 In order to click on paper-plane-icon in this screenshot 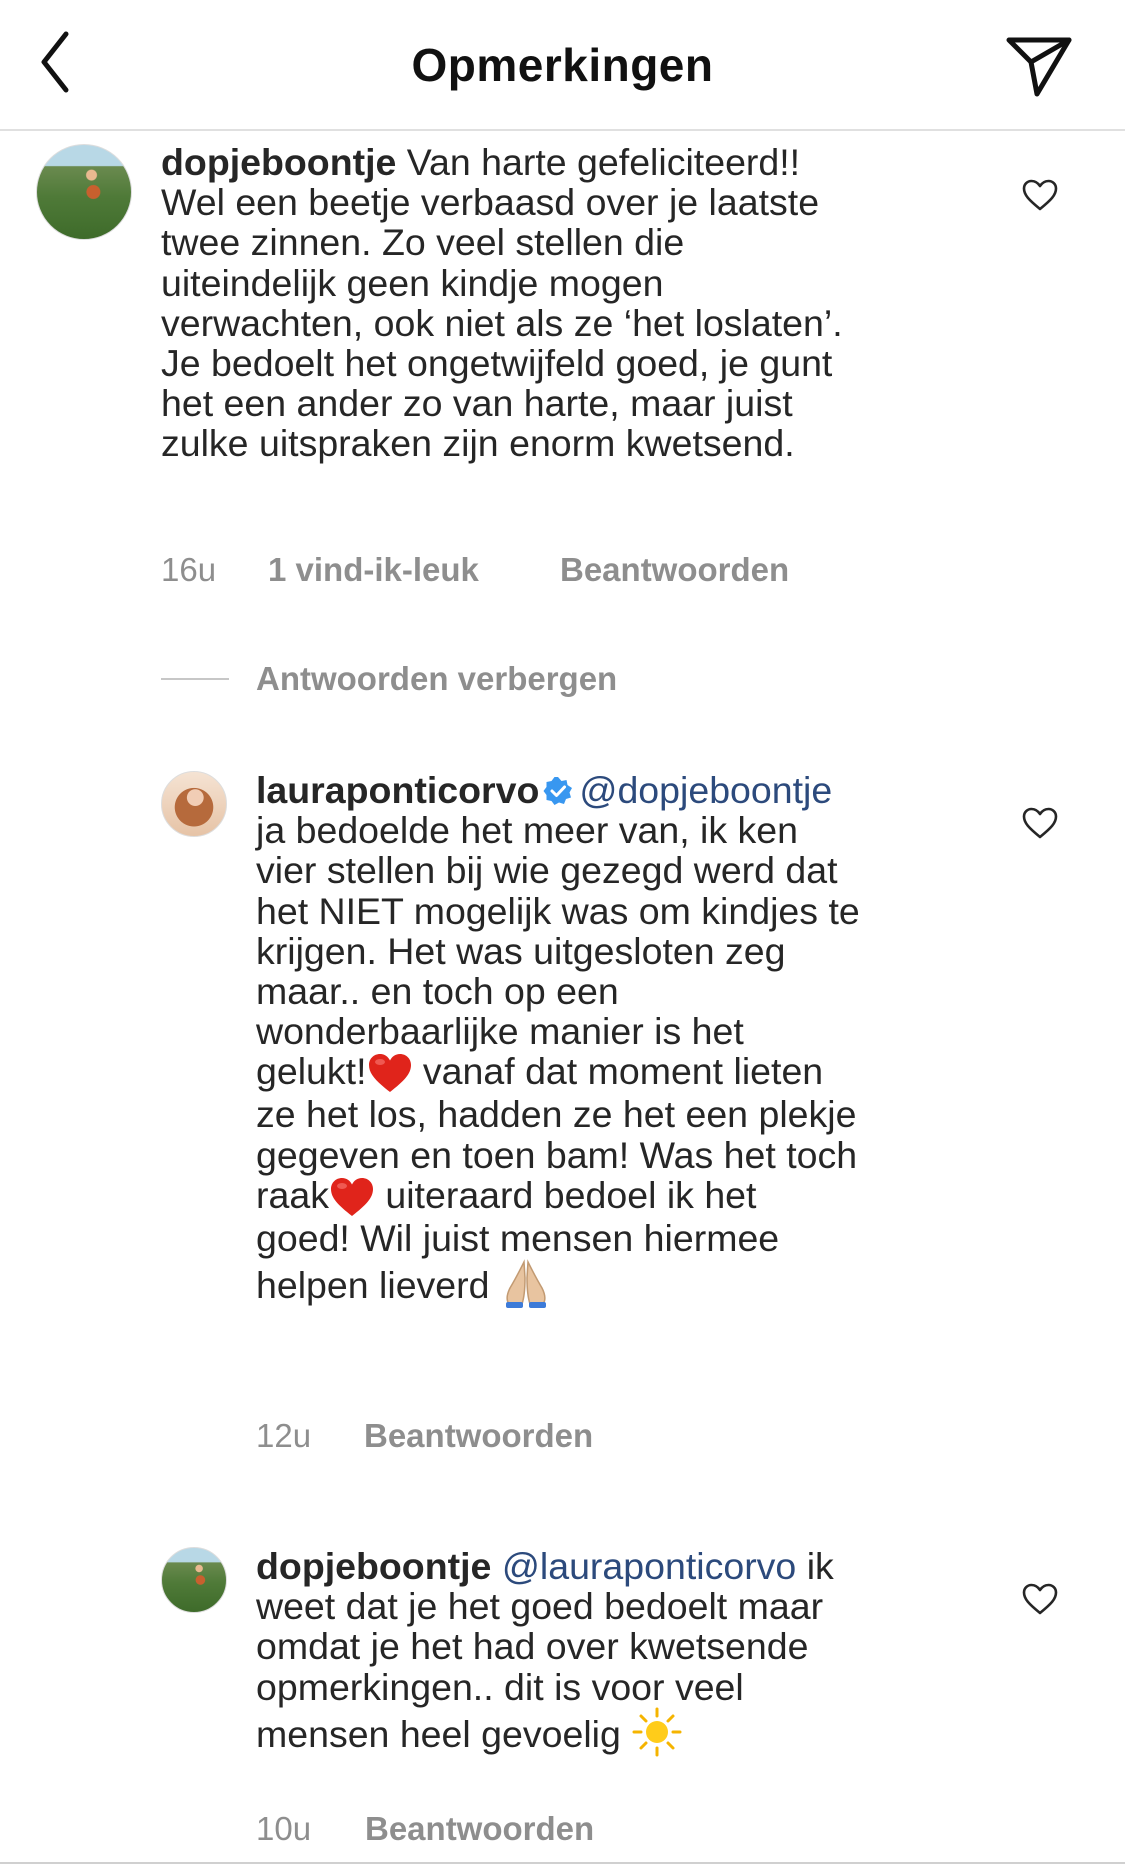, I will do `click(1039, 67)`.